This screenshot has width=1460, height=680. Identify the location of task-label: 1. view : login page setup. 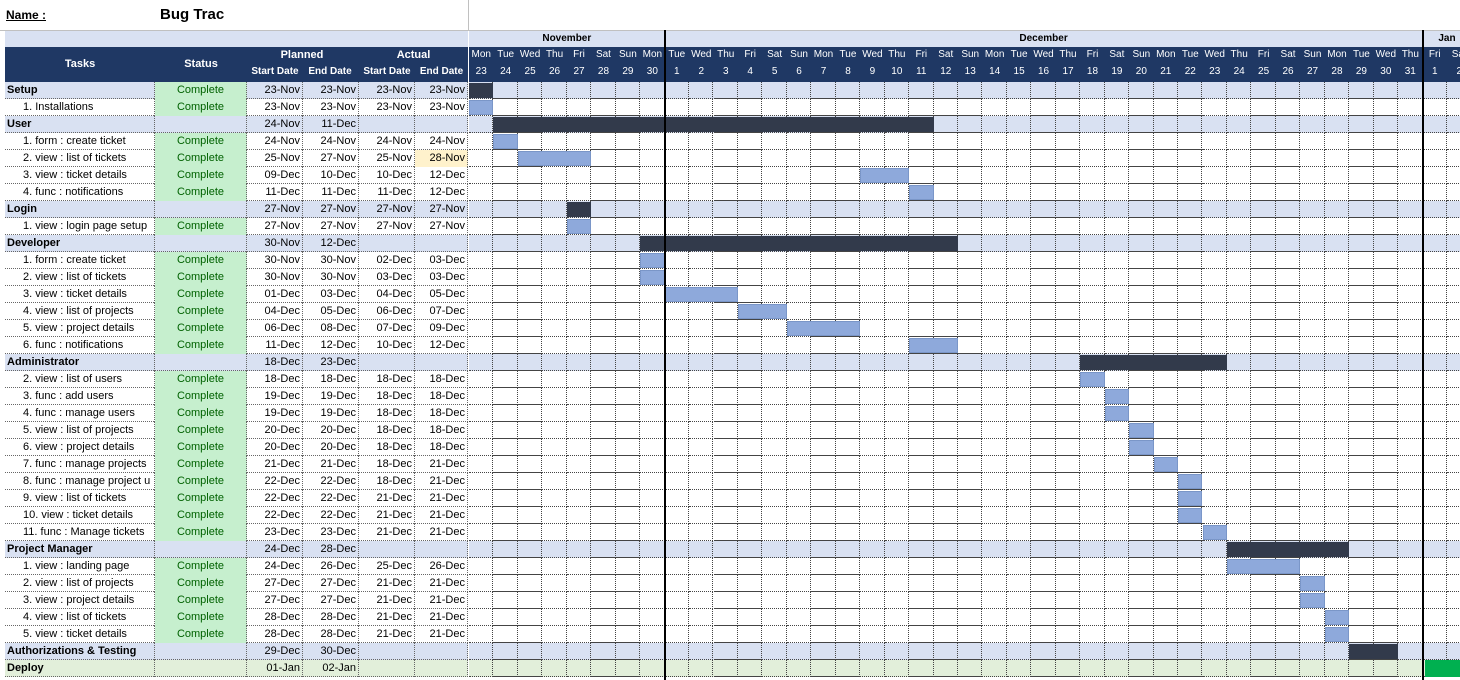
(80, 226).